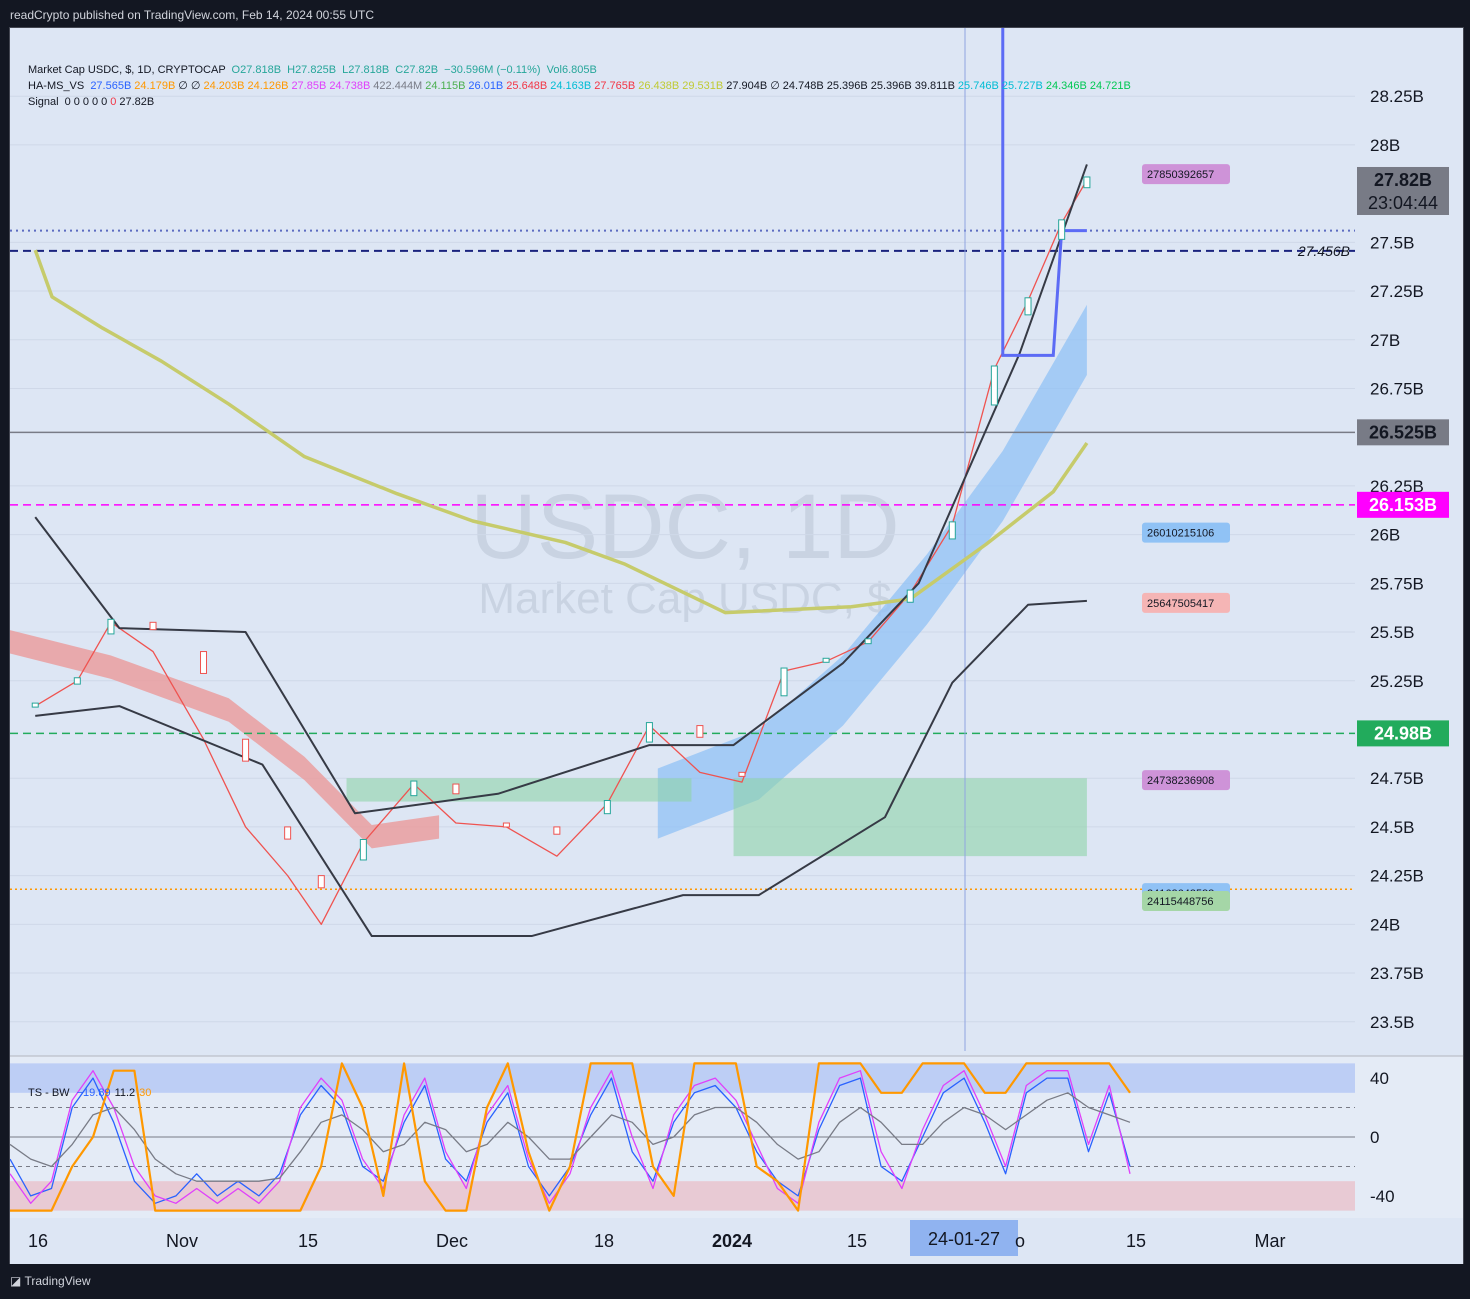  What do you see at coordinates (1397, 876) in the screenshot?
I see `y-tick-label: 24.25B` at bounding box center [1397, 876].